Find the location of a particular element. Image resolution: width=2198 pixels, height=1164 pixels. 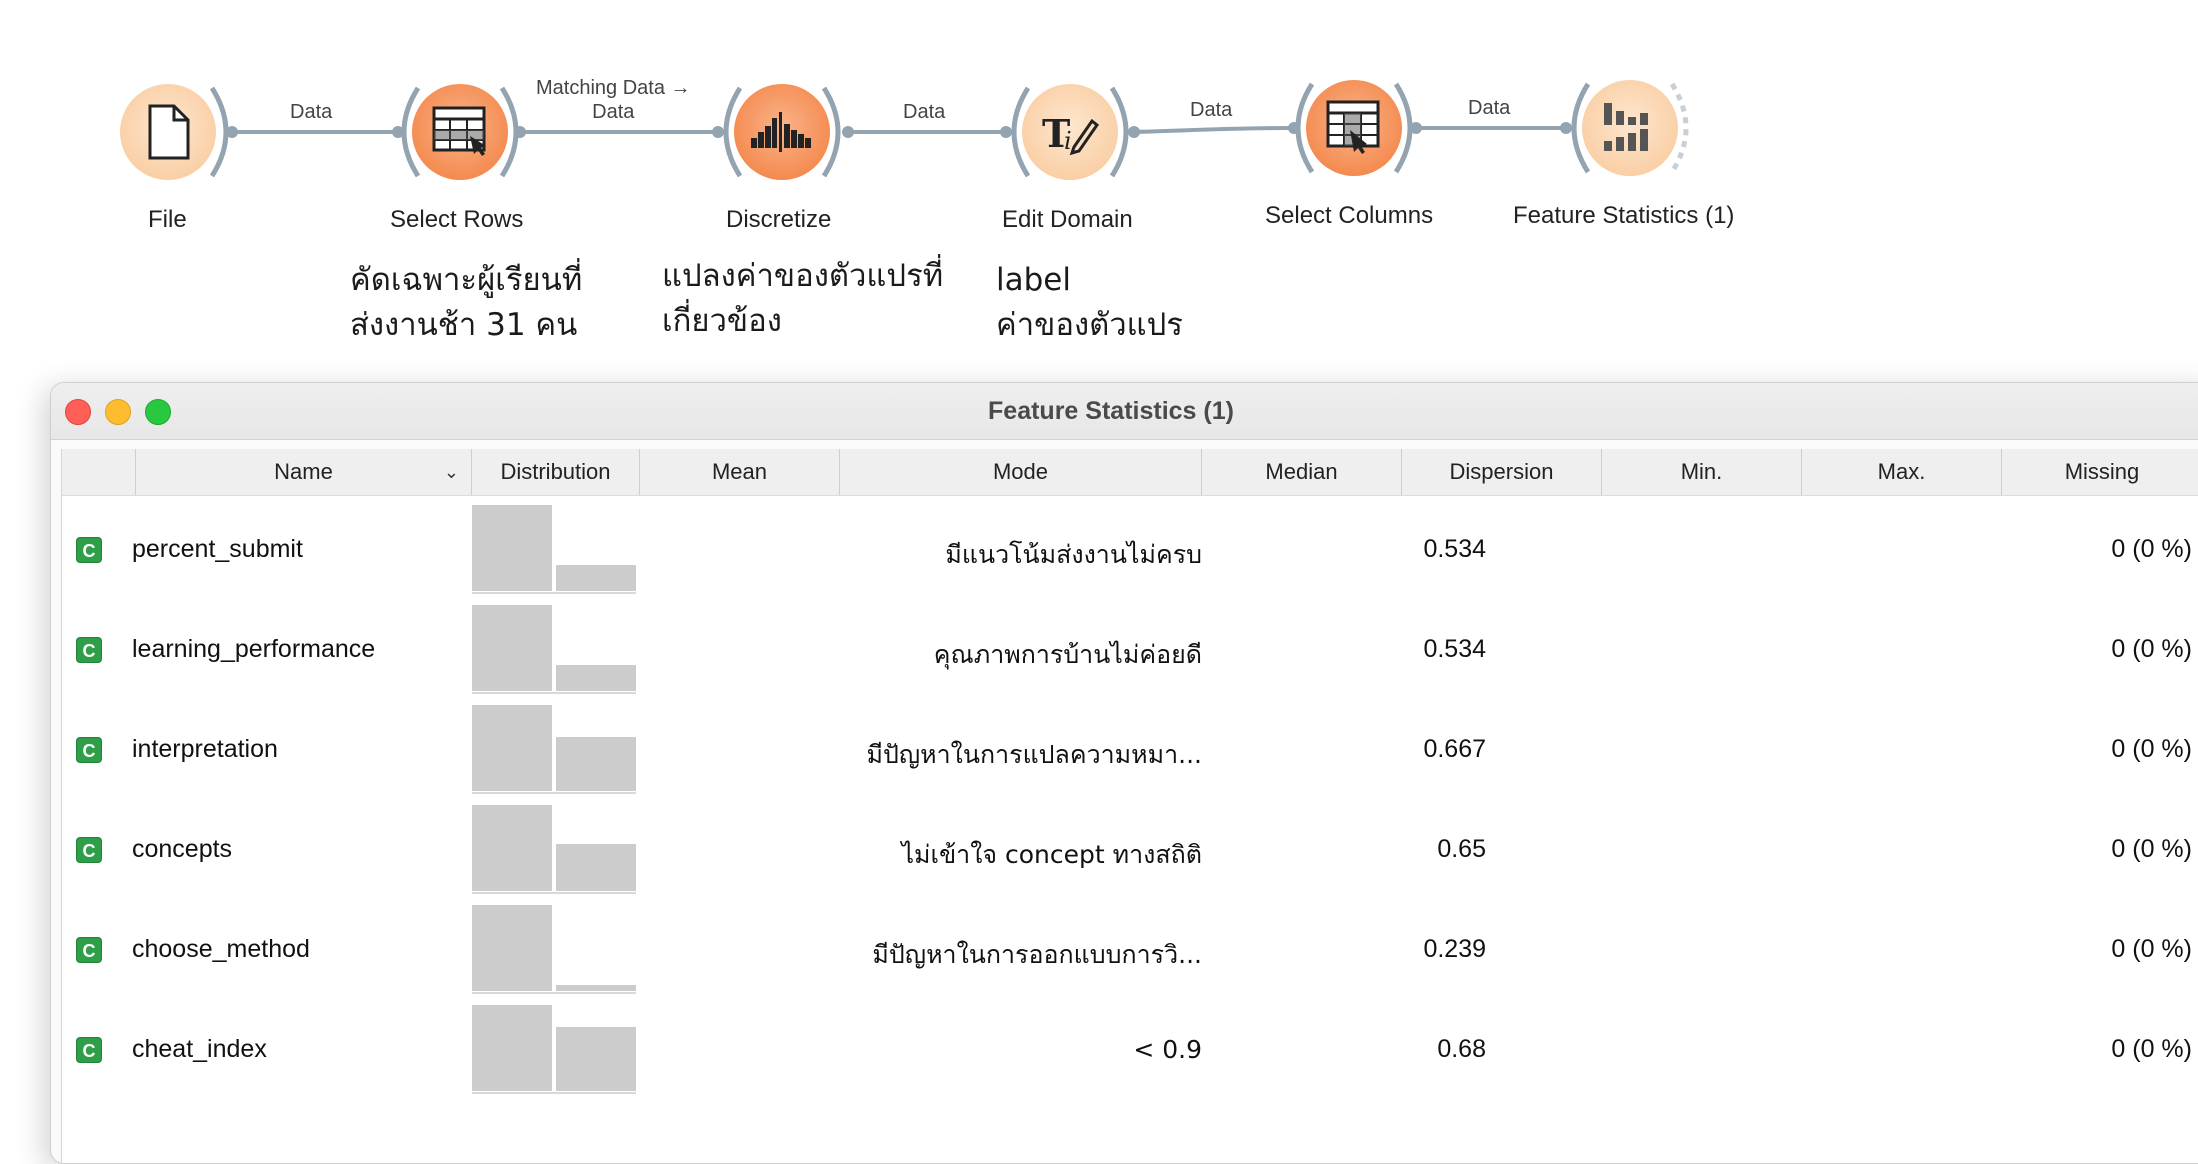

node-select-rows-circle is located at coordinates (460, 132).